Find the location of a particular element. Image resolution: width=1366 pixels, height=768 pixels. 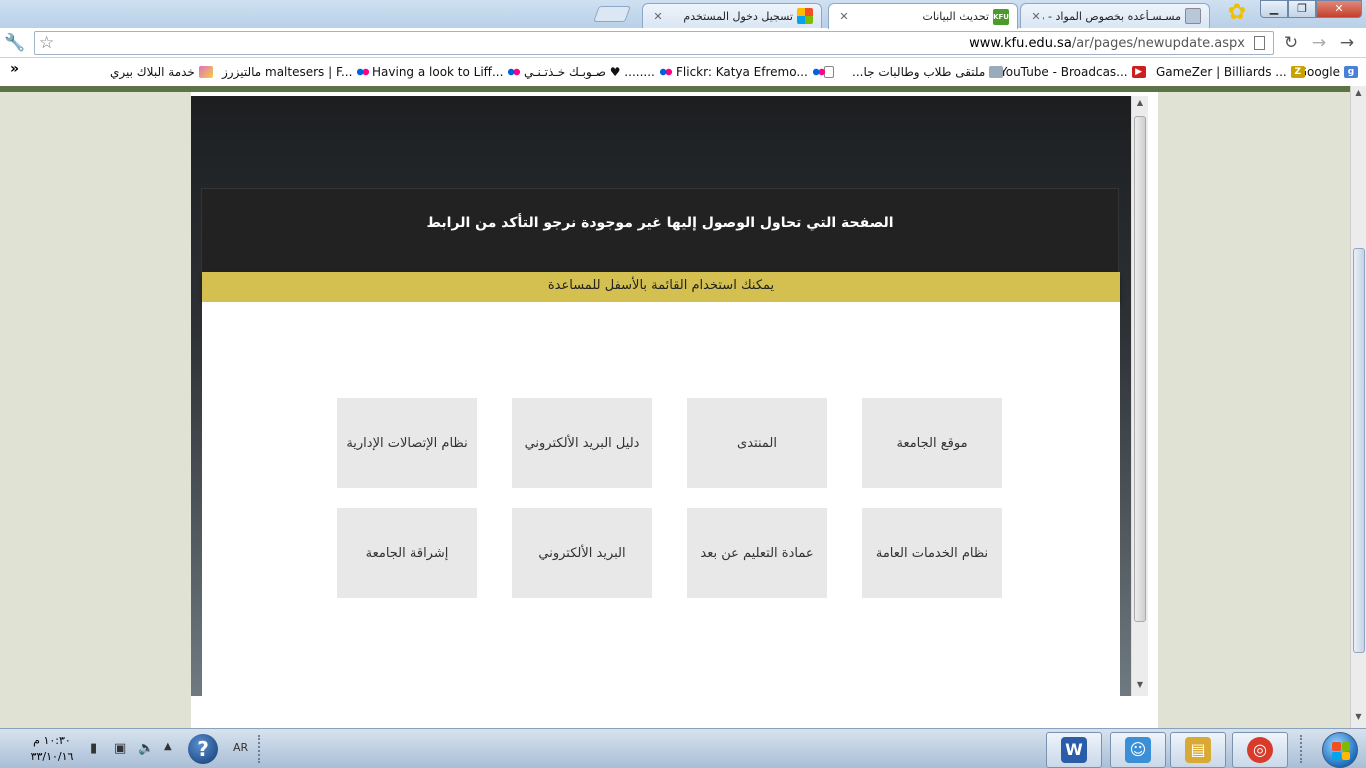

windows-logo-icon is located at coordinates (1341, 751).